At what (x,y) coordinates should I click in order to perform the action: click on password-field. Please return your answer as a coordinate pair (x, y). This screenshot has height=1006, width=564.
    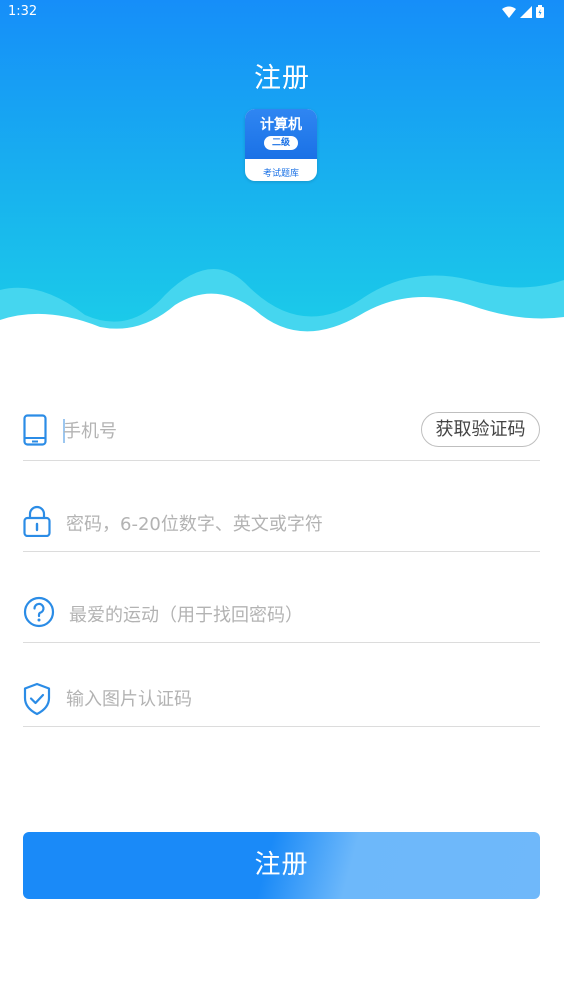
    Looking at the image, I should click on (281, 527).